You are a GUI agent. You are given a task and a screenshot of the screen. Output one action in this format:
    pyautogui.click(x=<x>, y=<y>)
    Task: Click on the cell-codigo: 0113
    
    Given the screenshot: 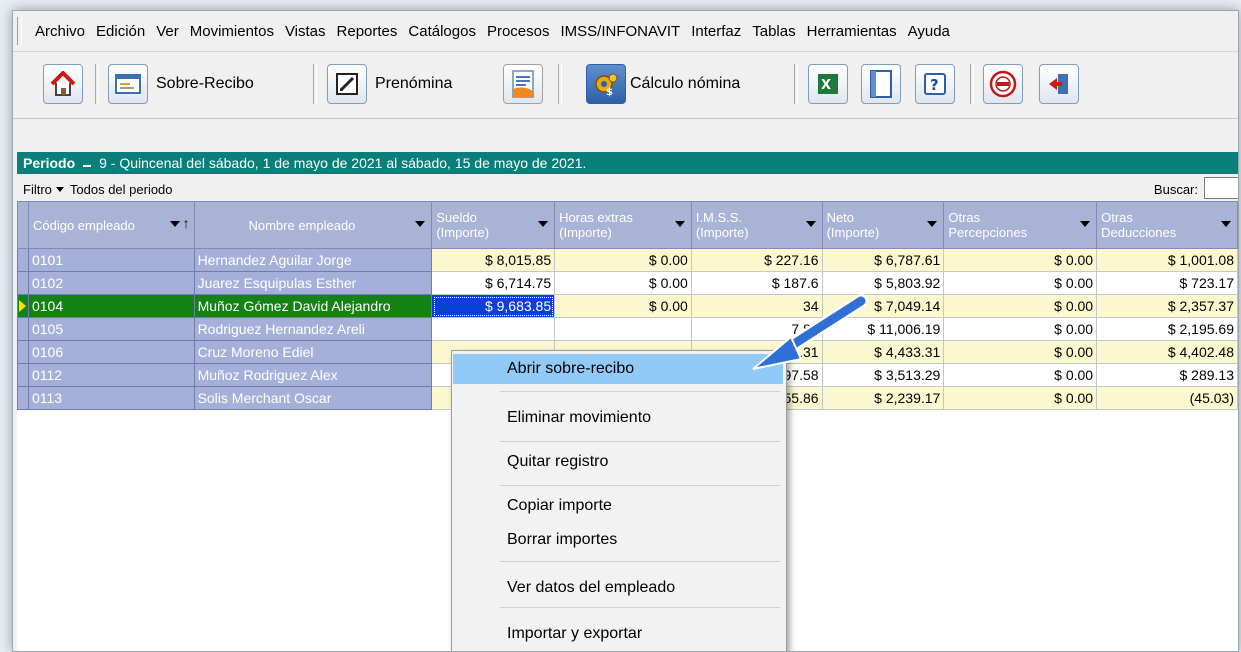 What is the action you would take?
    pyautogui.click(x=111, y=398)
    